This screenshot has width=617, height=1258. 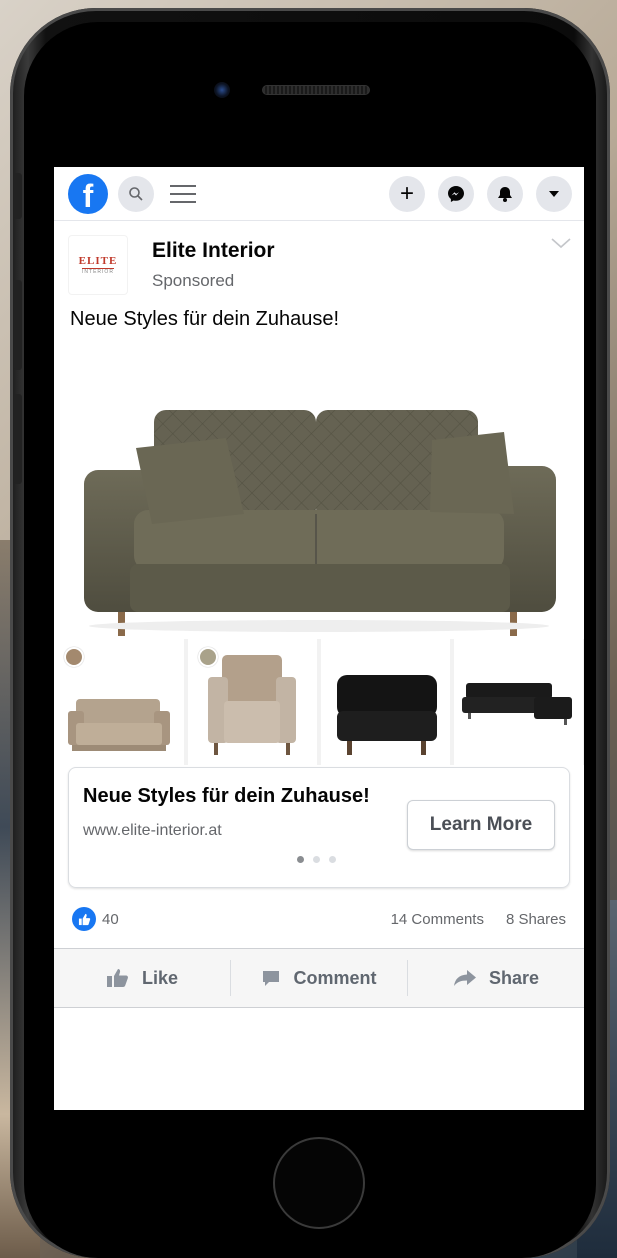 What do you see at coordinates (18, 325) in the screenshot?
I see `volume-up-button` at bounding box center [18, 325].